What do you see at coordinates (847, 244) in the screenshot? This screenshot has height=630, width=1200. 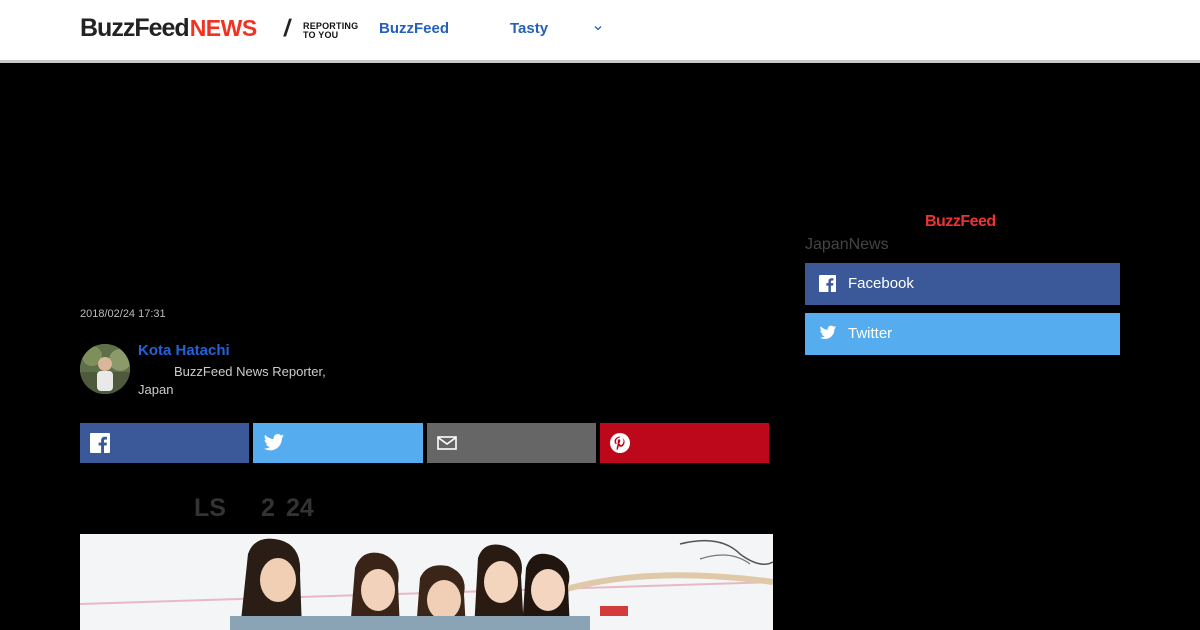 I see `sidebar-label: JapanNews` at bounding box center [847, 244].